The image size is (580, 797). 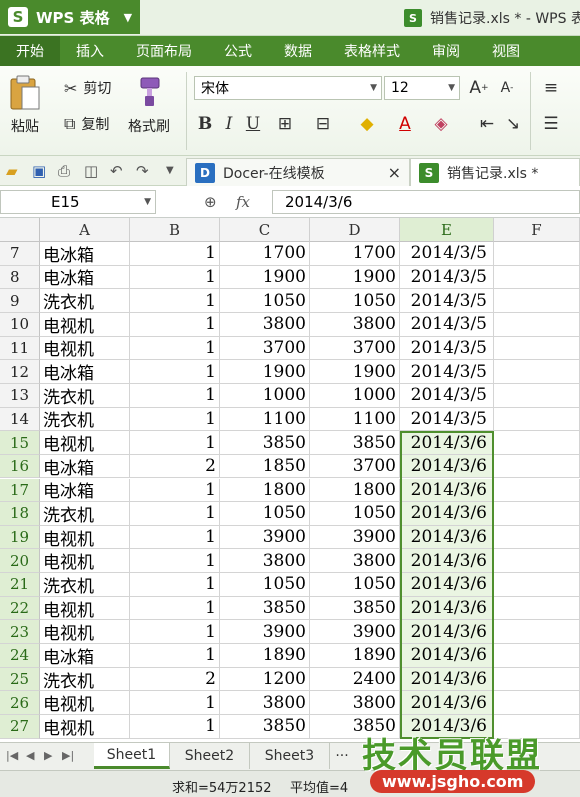 I want to click on cut-button: ✂ 剪切, so click(x=87, y=88).